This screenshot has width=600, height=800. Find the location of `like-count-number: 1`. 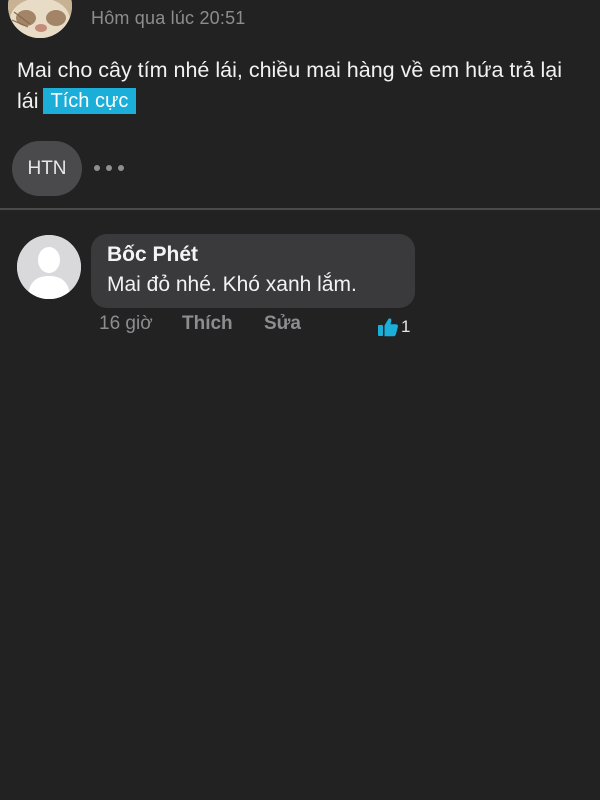

like-count-number: 1 is located at coordinates (406, 326).